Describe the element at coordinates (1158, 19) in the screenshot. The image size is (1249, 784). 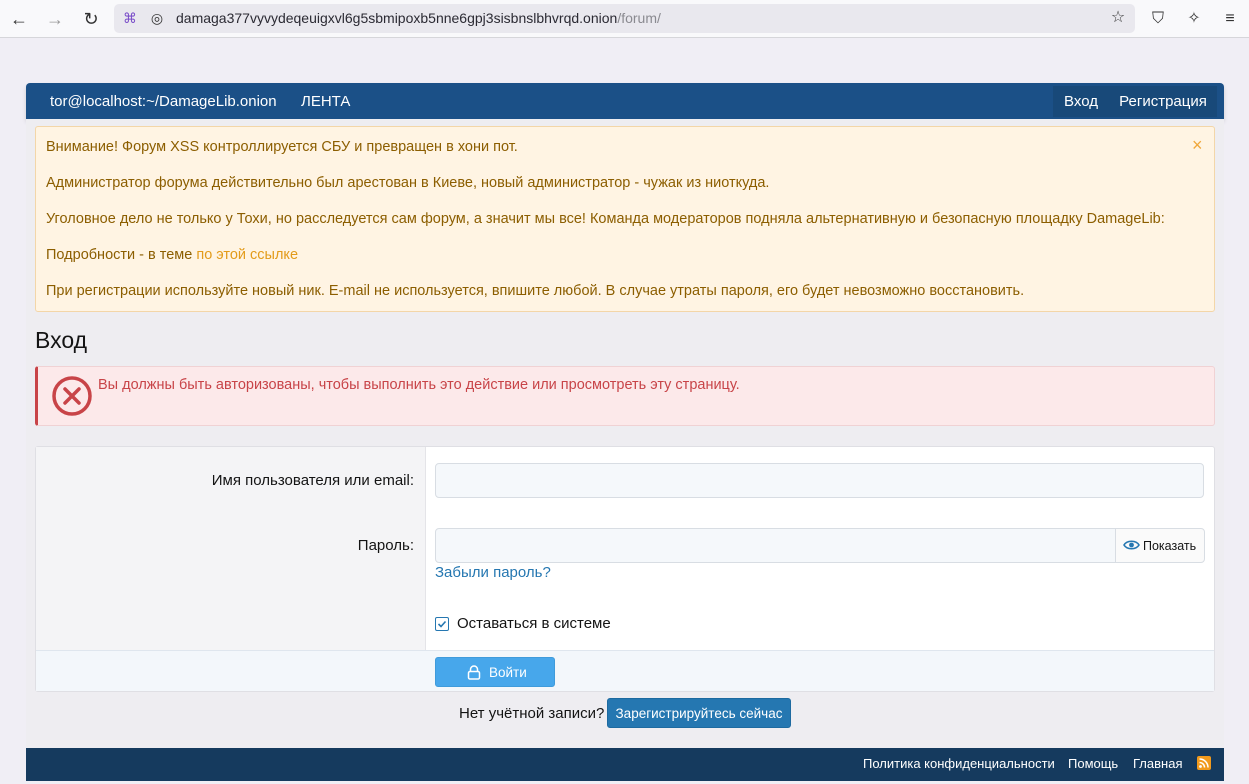
I see `shield-icon: ⛉` at that location.